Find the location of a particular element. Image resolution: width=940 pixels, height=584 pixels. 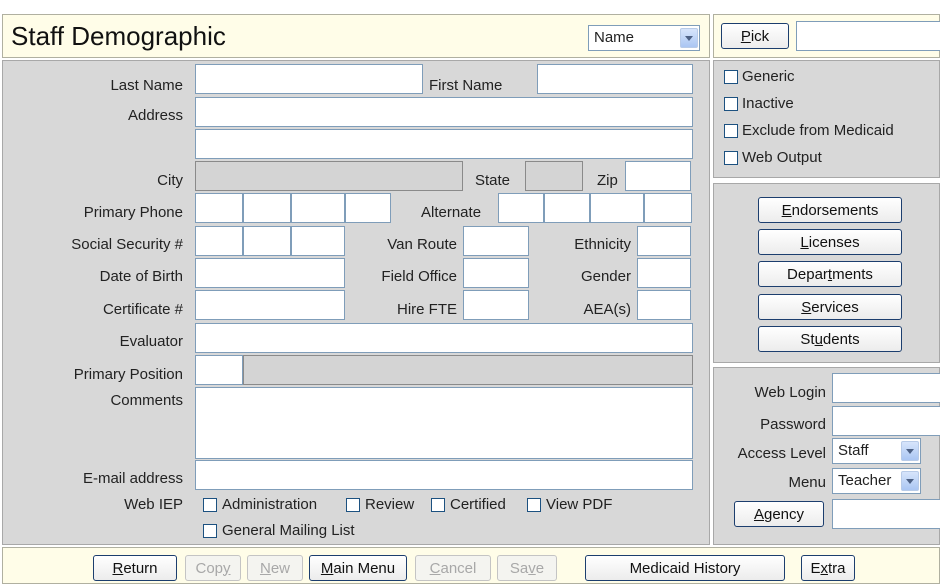

primary-phone-part1 is located at coordinates (219, 208).